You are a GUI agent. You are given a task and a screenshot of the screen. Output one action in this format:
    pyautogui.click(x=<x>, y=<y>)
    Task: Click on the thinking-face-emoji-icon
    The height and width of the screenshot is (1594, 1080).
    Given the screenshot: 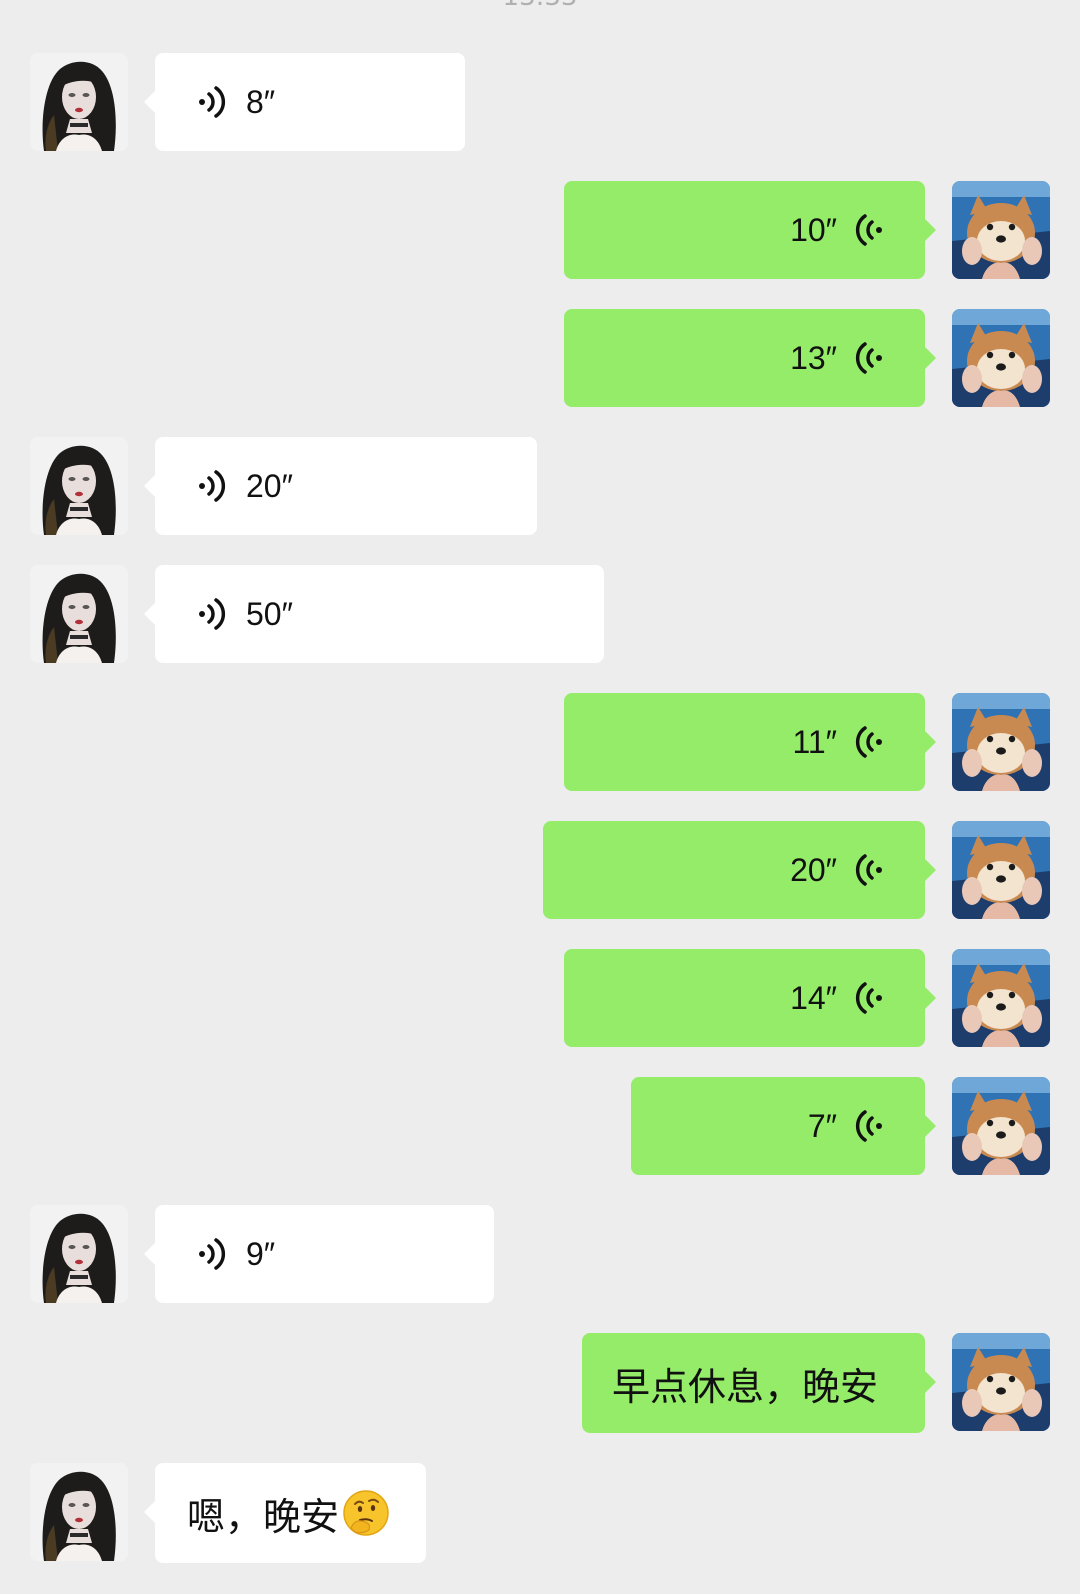 What is the action you would take?
    pyautogui.click(x=366, y=1513)
    